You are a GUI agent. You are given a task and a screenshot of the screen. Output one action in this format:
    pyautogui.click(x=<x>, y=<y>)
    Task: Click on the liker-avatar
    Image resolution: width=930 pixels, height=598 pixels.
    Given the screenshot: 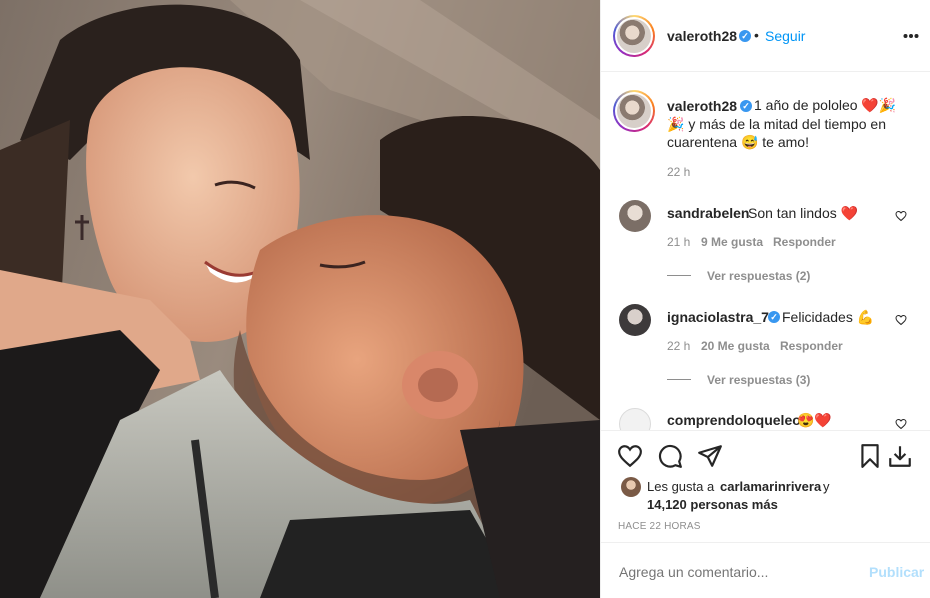 What is the action you would take?
    pyautogui.click(x=631, y=487)
    